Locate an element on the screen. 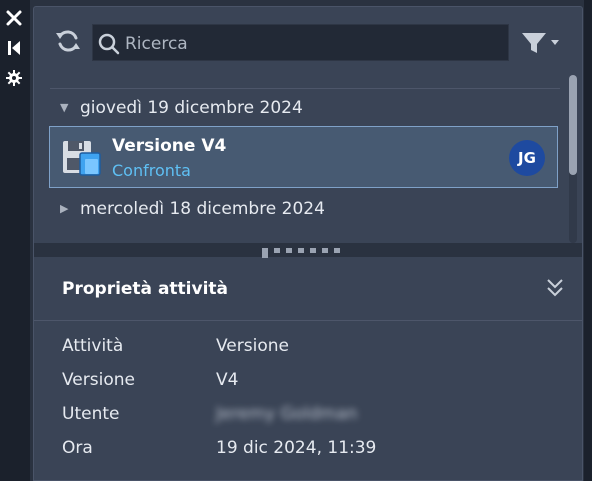 Image resolution: width=592 pixels, height=481 pixels. date-group-row: ▶ mercoledì 18 dicembre 2024 is located at coordinates (192, 209).